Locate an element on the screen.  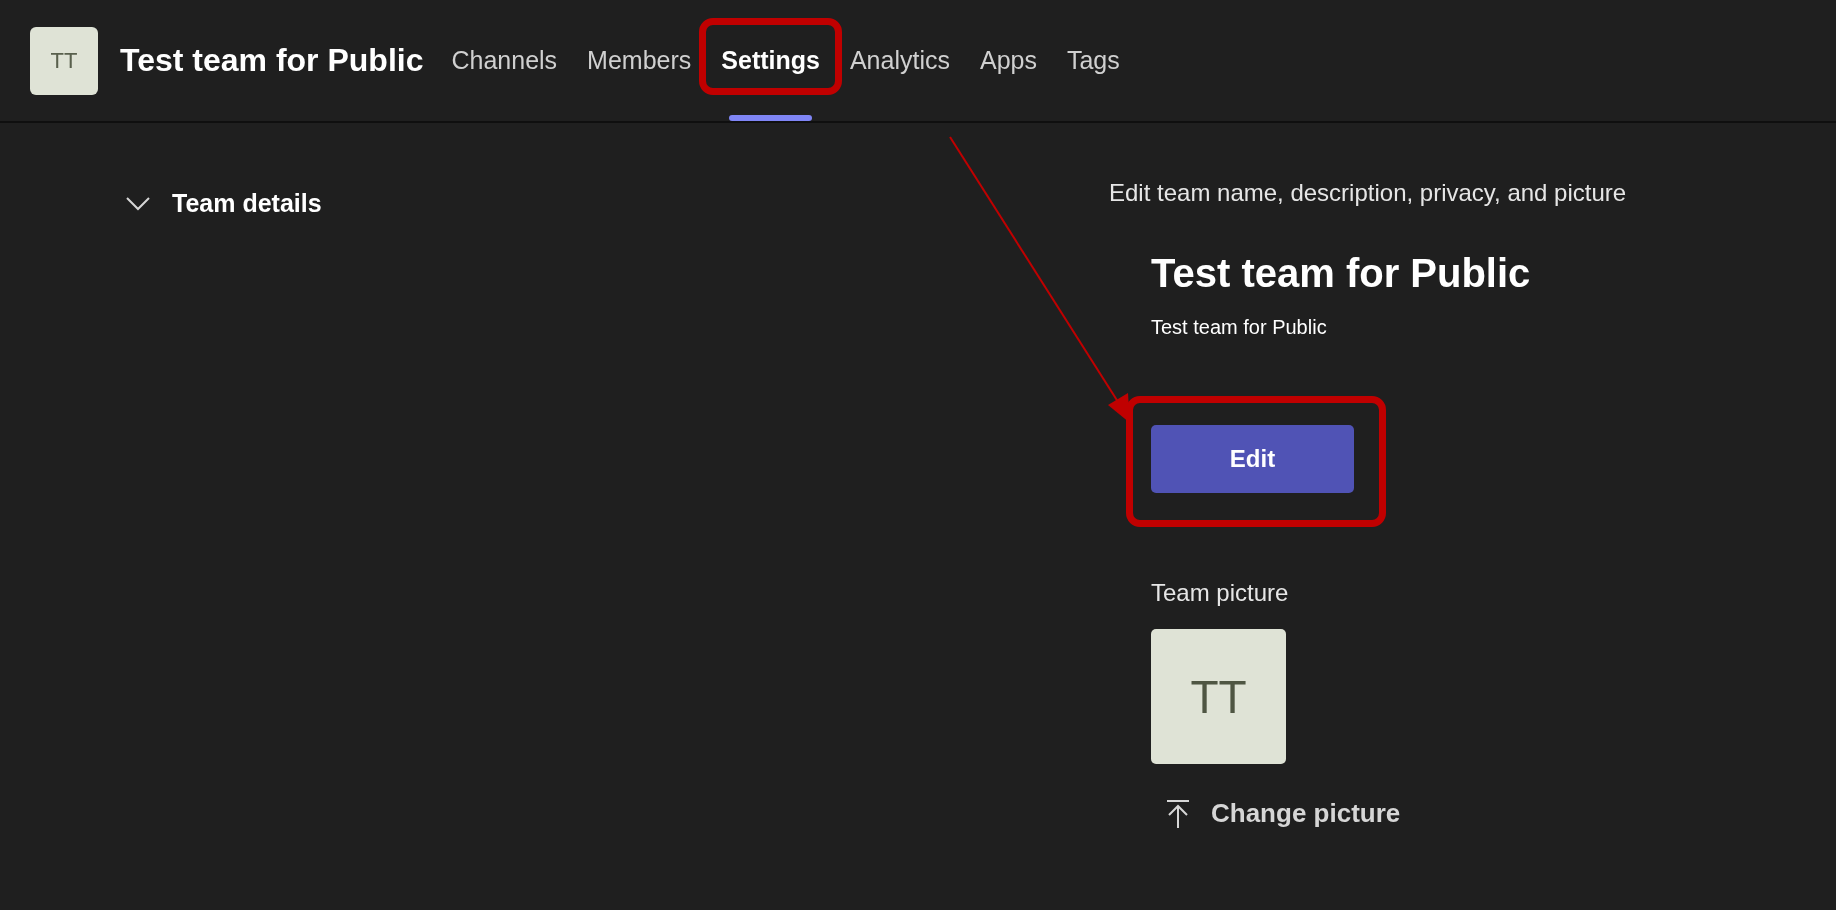
chevron-down-icon is located at coordinates (138, 203).